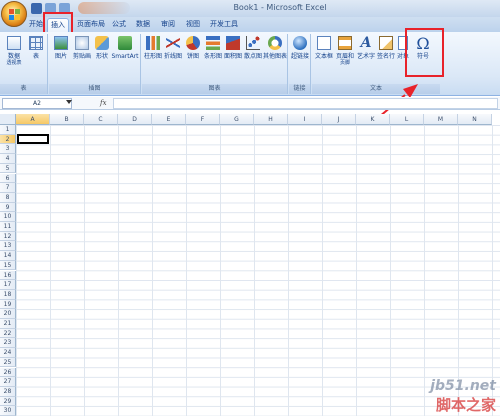 The image size is (500, 416). I want to click on text-box-button: 文本框, so click(324, 48).